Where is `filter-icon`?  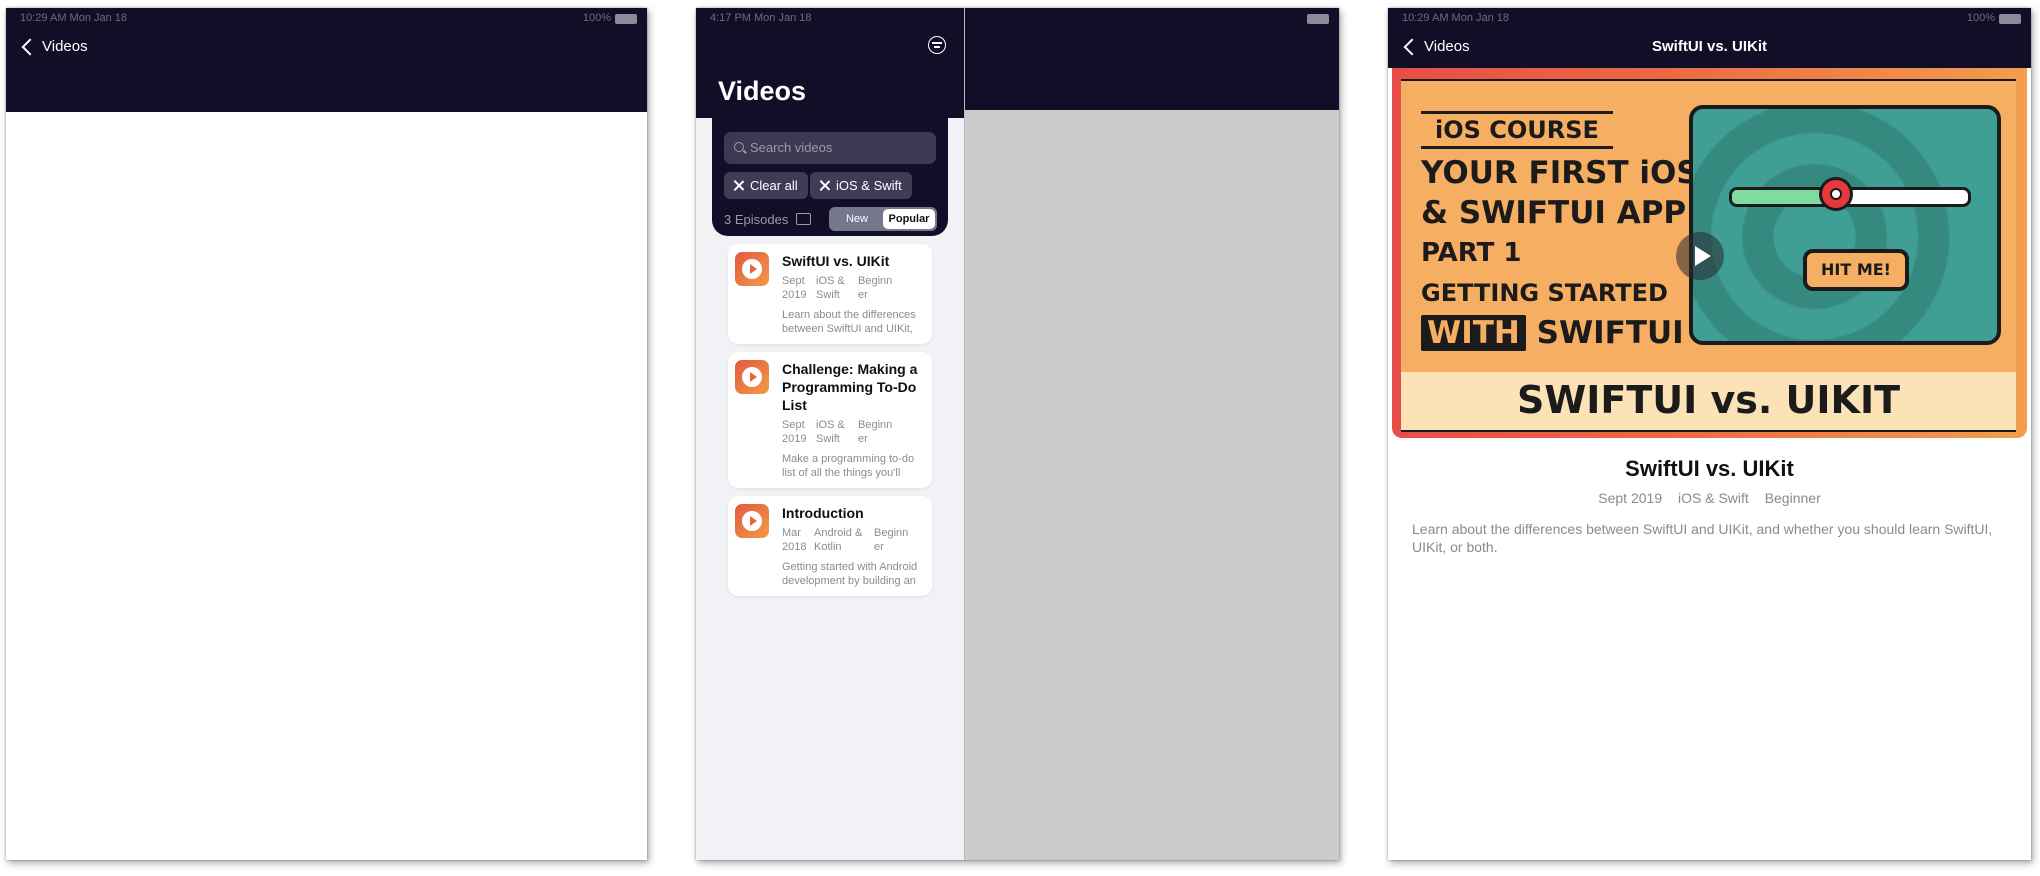 filter-icon is located at coordinates (937, 45).